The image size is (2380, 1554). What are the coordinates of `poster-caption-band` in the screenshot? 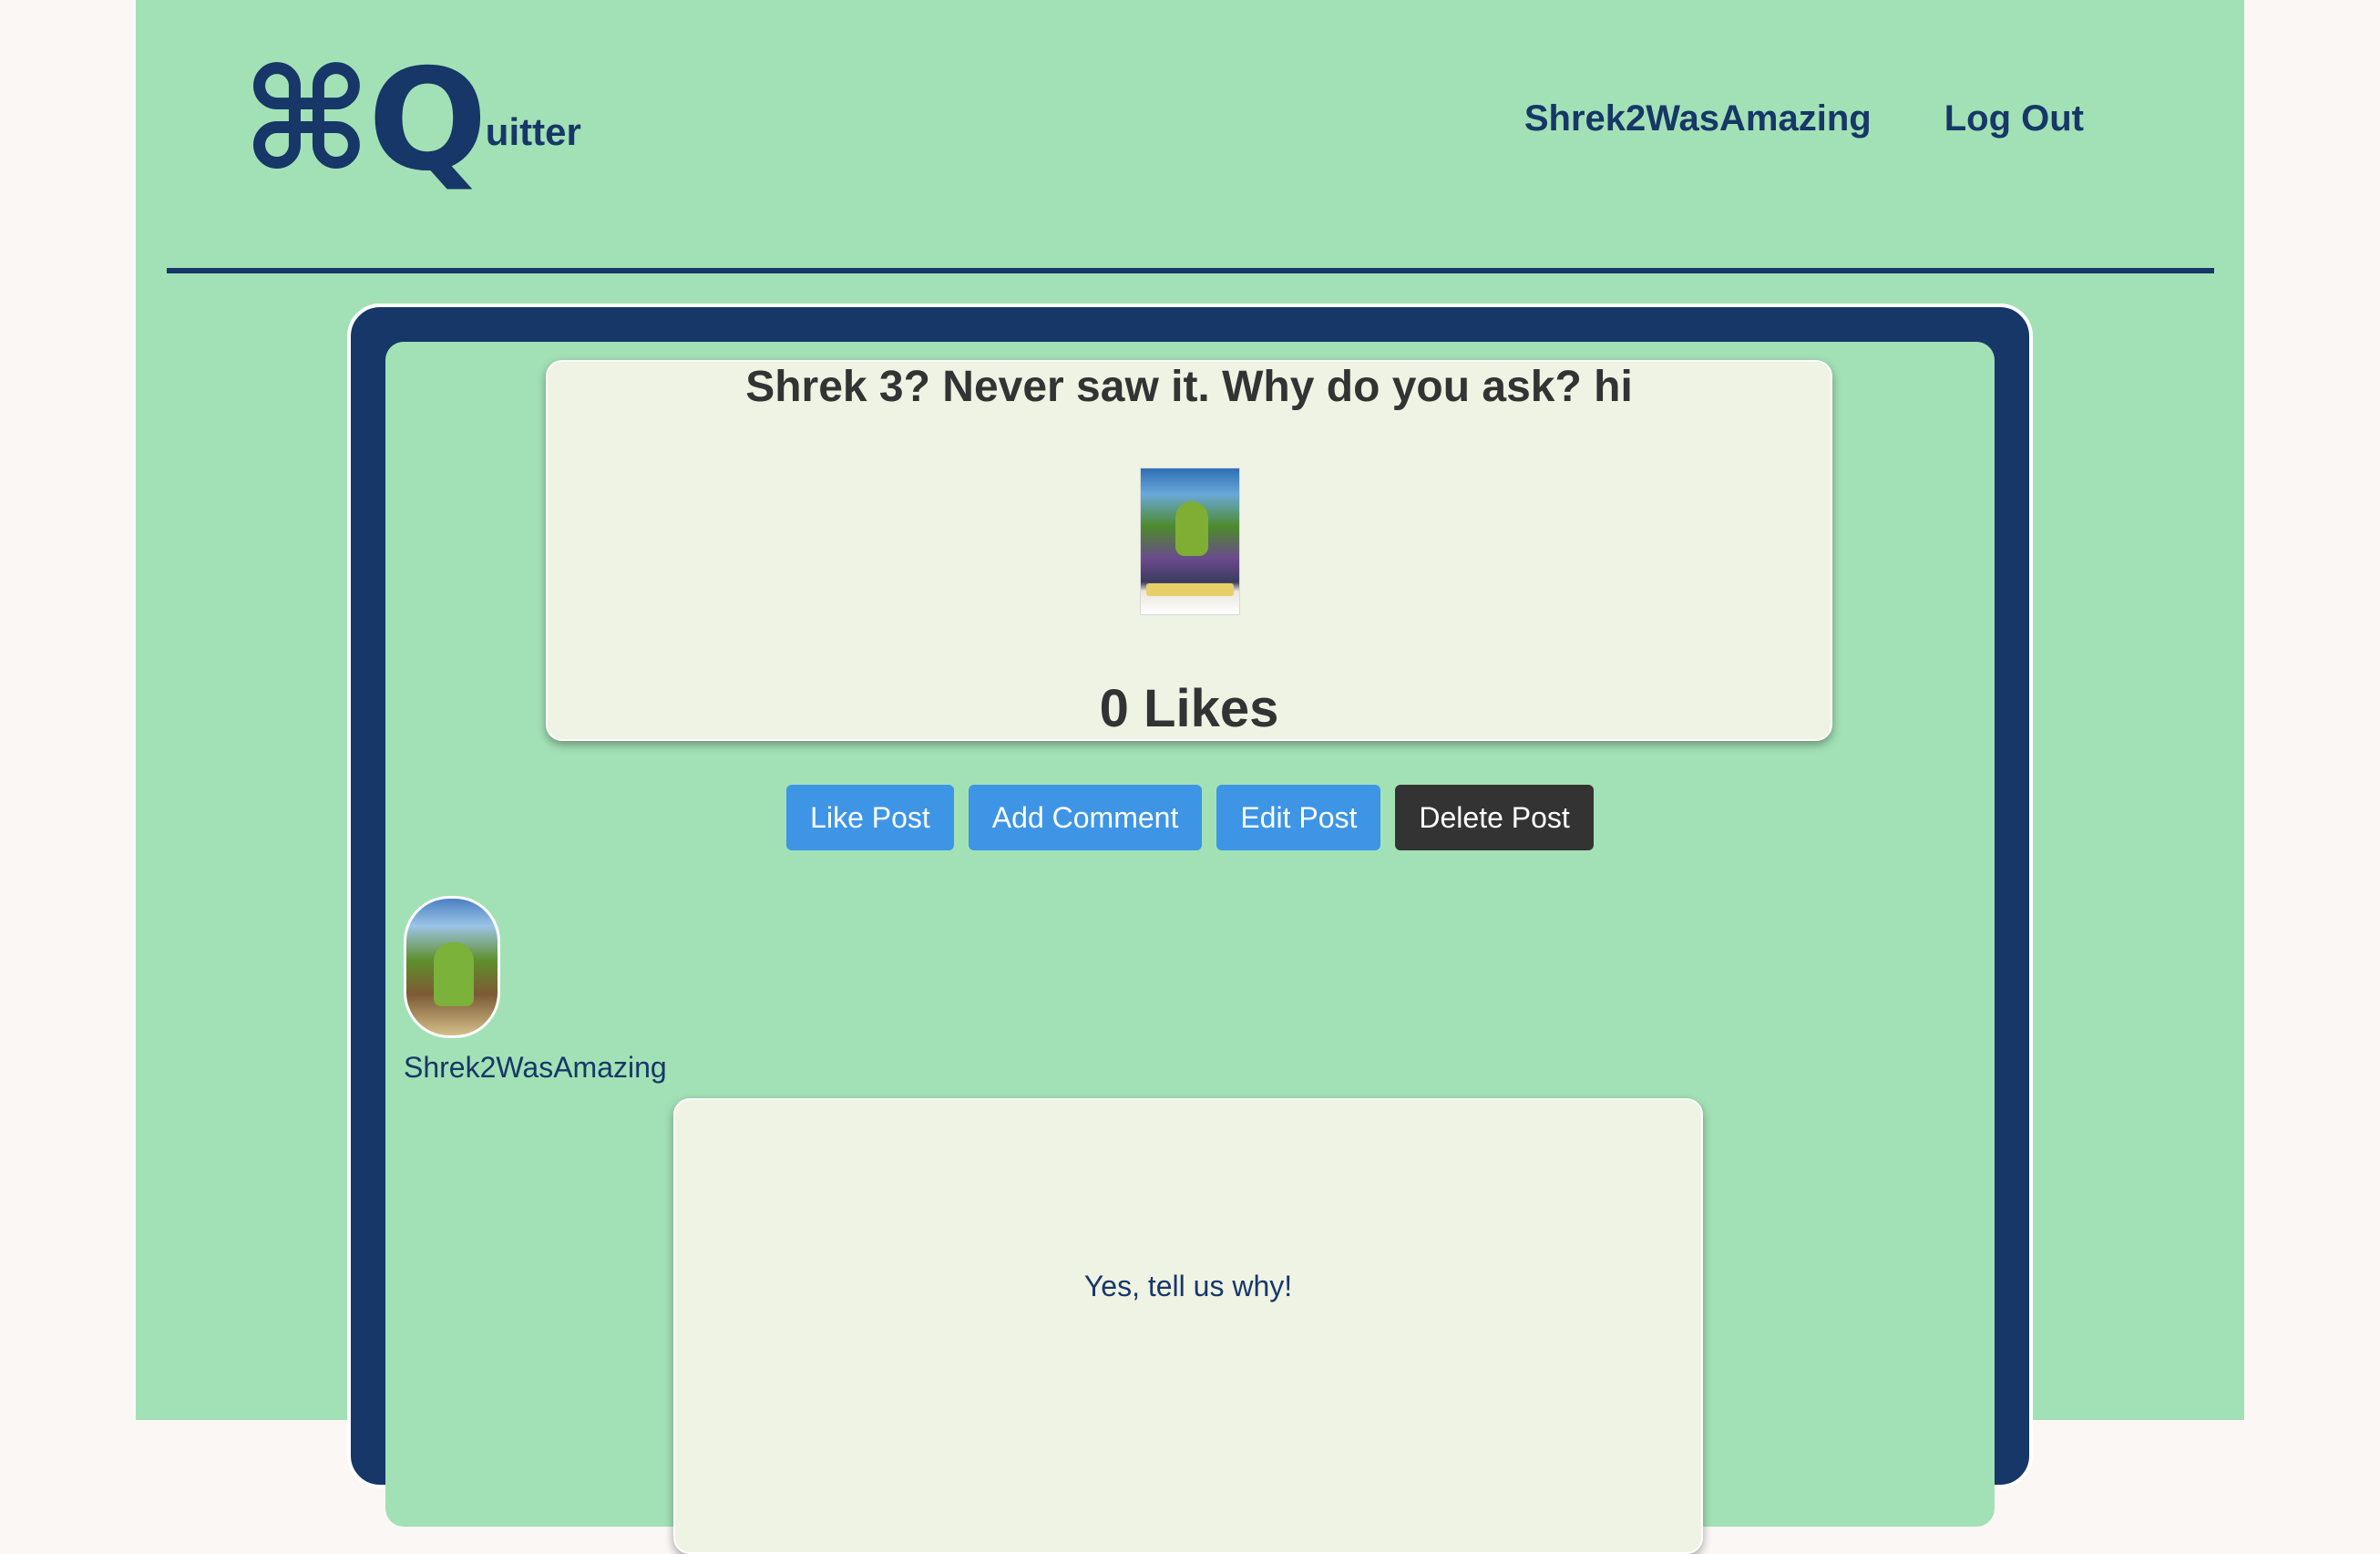 It's located at (1190, 589).